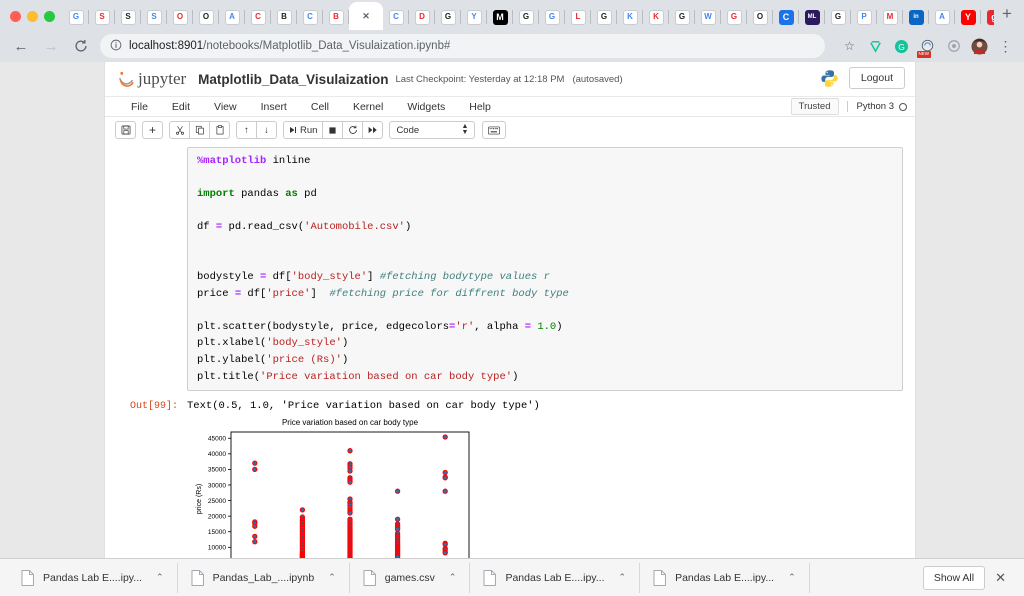 The image size is (1024, 596). Describe the element at coordinates (152, 130) in the screenshot. I see `insert-cell-button: +` at that location.